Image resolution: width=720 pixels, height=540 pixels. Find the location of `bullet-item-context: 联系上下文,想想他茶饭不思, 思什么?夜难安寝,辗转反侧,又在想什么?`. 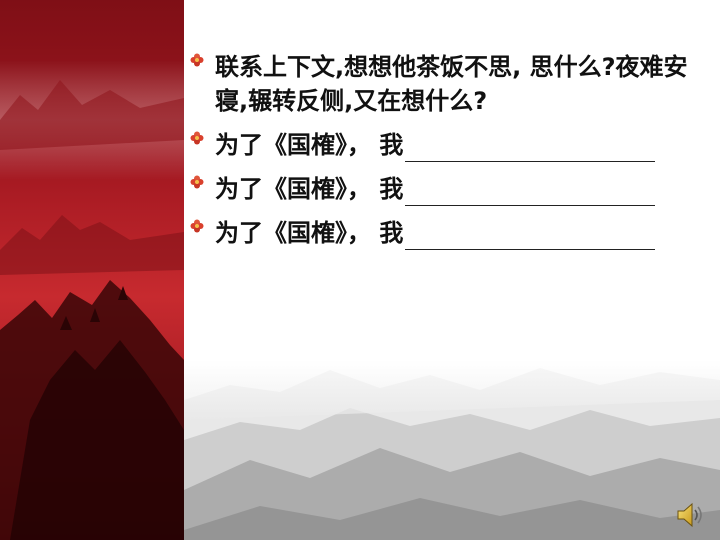

bullet-item-context: 联系上下文,想想他茶饭不思, 思什么?夜难安寝,辗转反侧,又在想什么? is located at coordinates (454, 84).